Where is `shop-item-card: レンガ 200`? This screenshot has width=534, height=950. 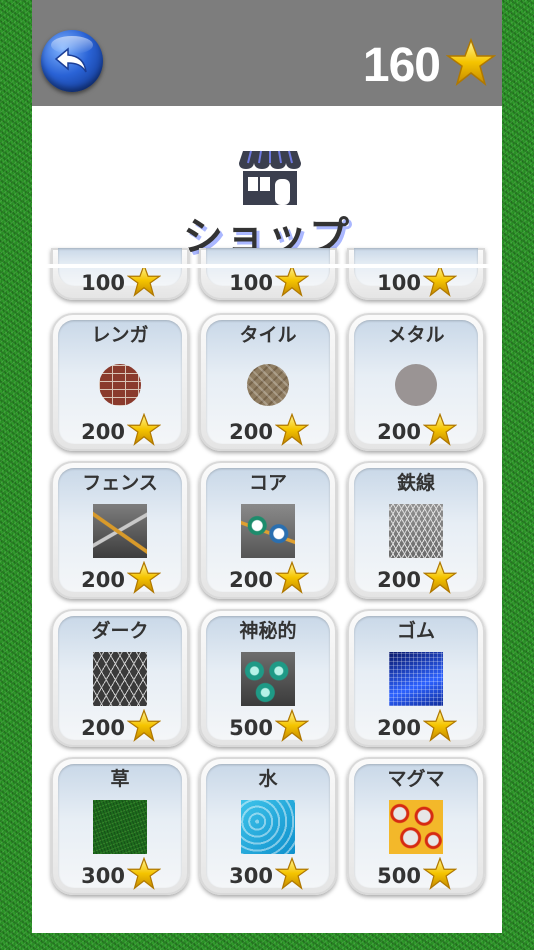
shop-item-card: レンガ 200 is located at coordinates (120, 382).